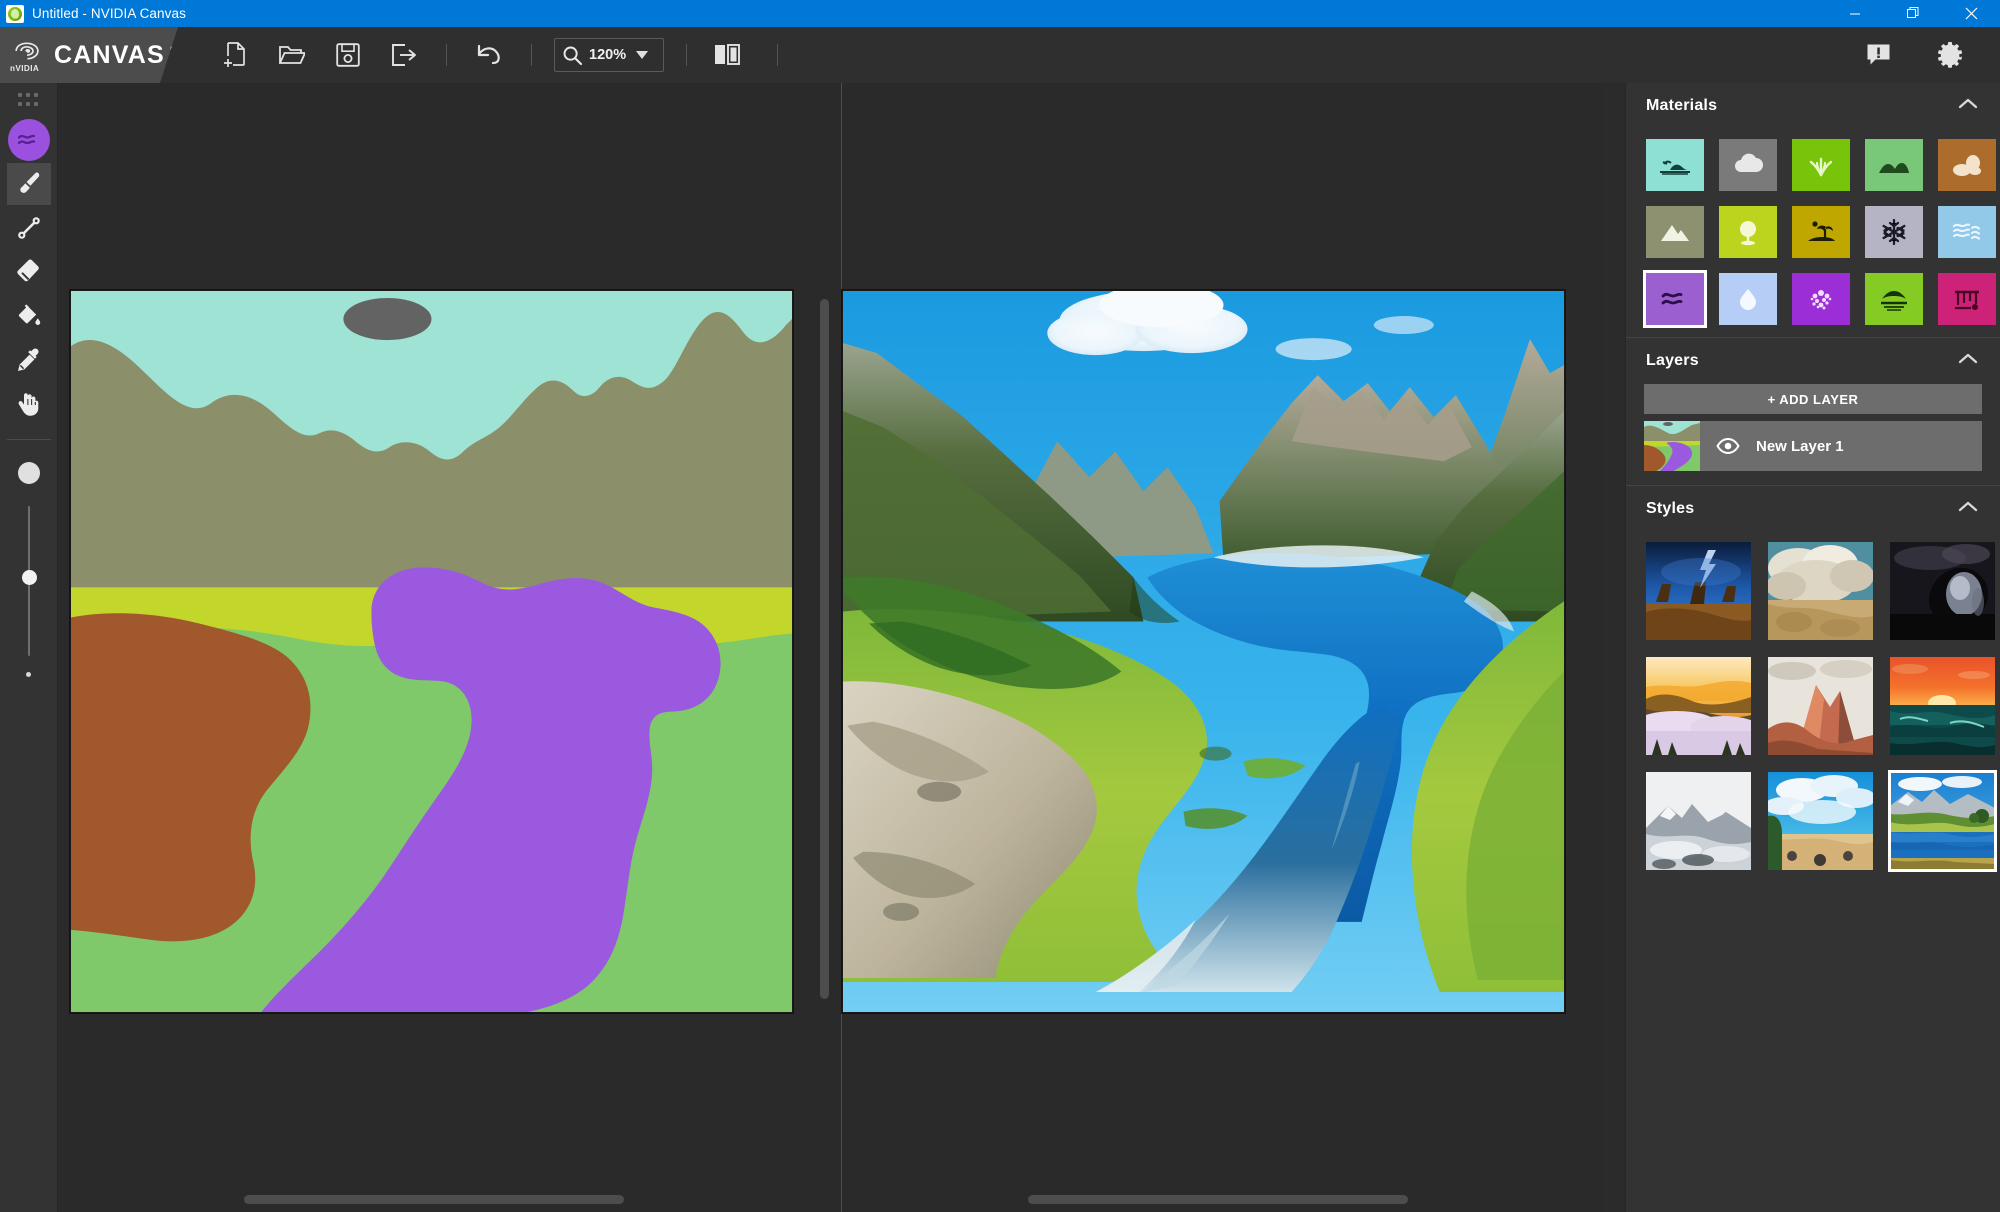 The image size is (2000, 1212). Describe the element at coordinates (26, 55) in the screenshot. I see `nvidia-logo: nVIDIA` at that location.